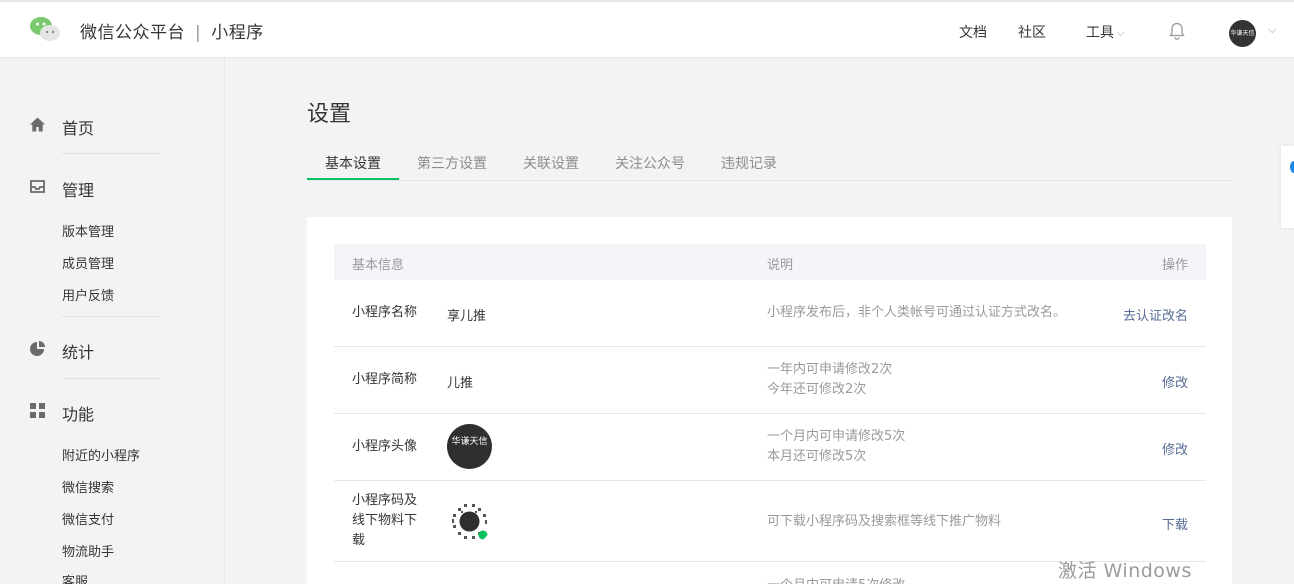 The width and height of the screenshot is (1294, 584). What do you see at coordinates (647, 29) in the screenshot?
I see `top-bar: 微信公众平台 | 小程序 文档 社区 工具 ⌵ 华谦天信 ⌵` at bounding box center [647, 29].